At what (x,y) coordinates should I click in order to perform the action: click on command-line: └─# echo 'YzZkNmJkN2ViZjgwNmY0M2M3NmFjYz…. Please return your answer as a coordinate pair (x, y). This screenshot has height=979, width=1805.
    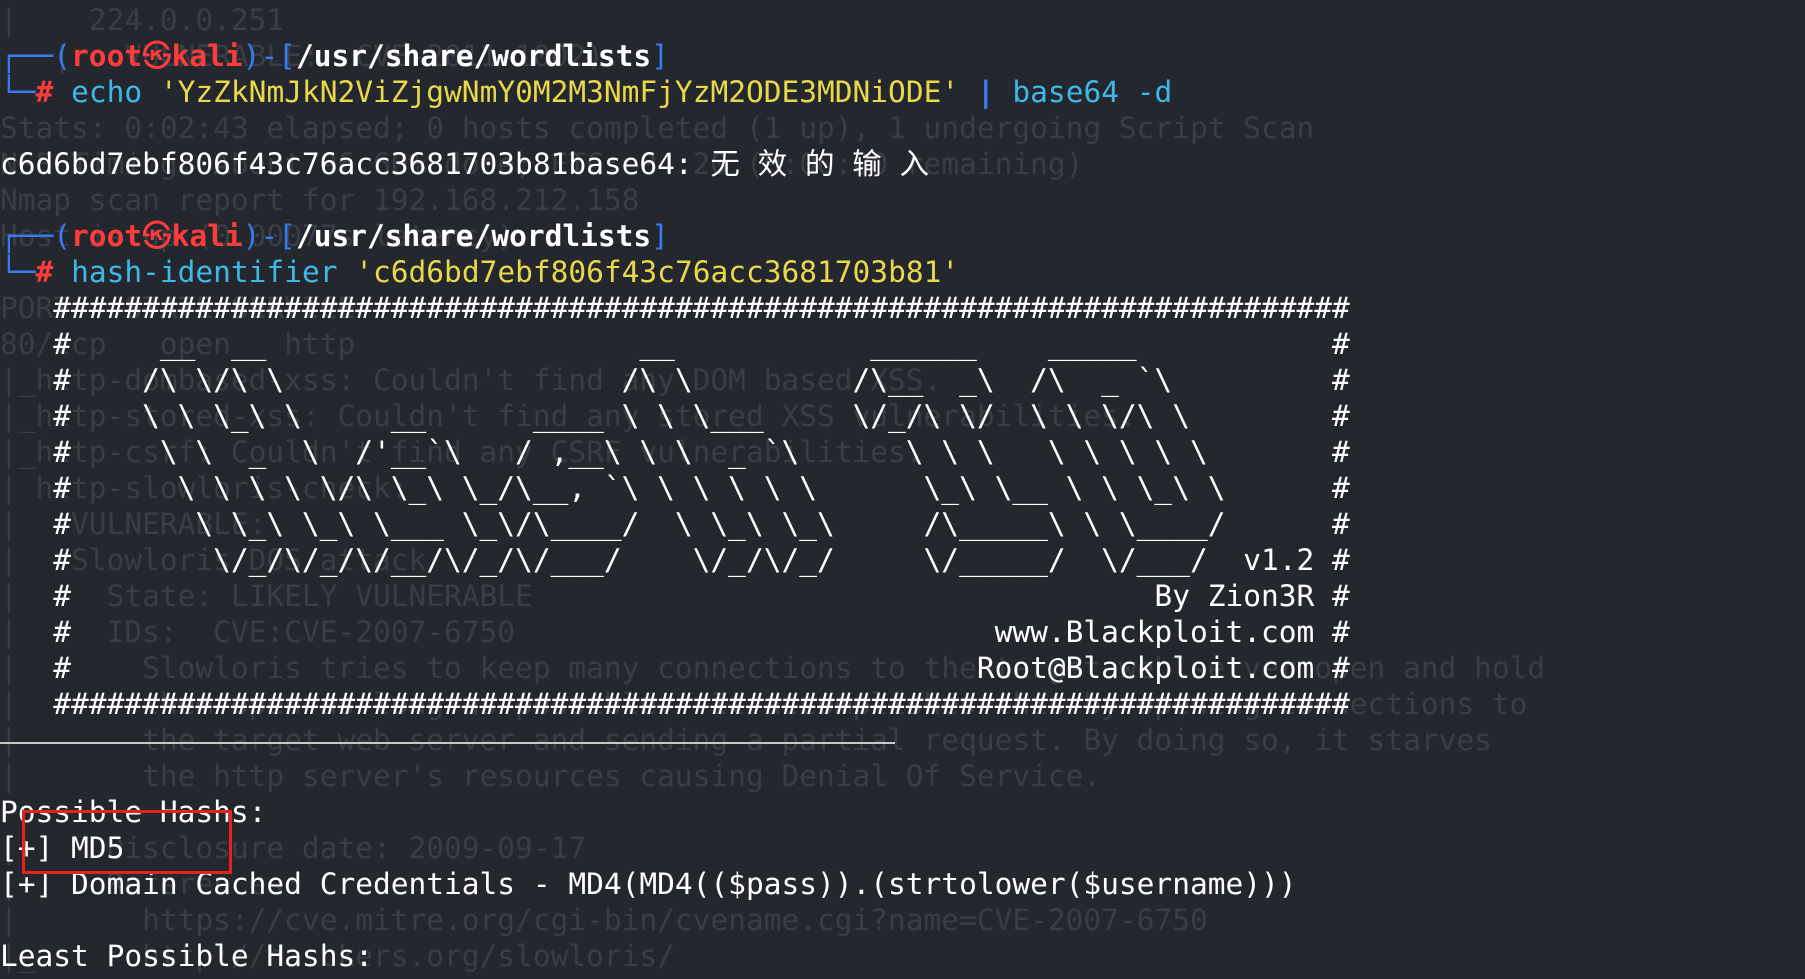
    Looking at the image, I should click on (586, 92).